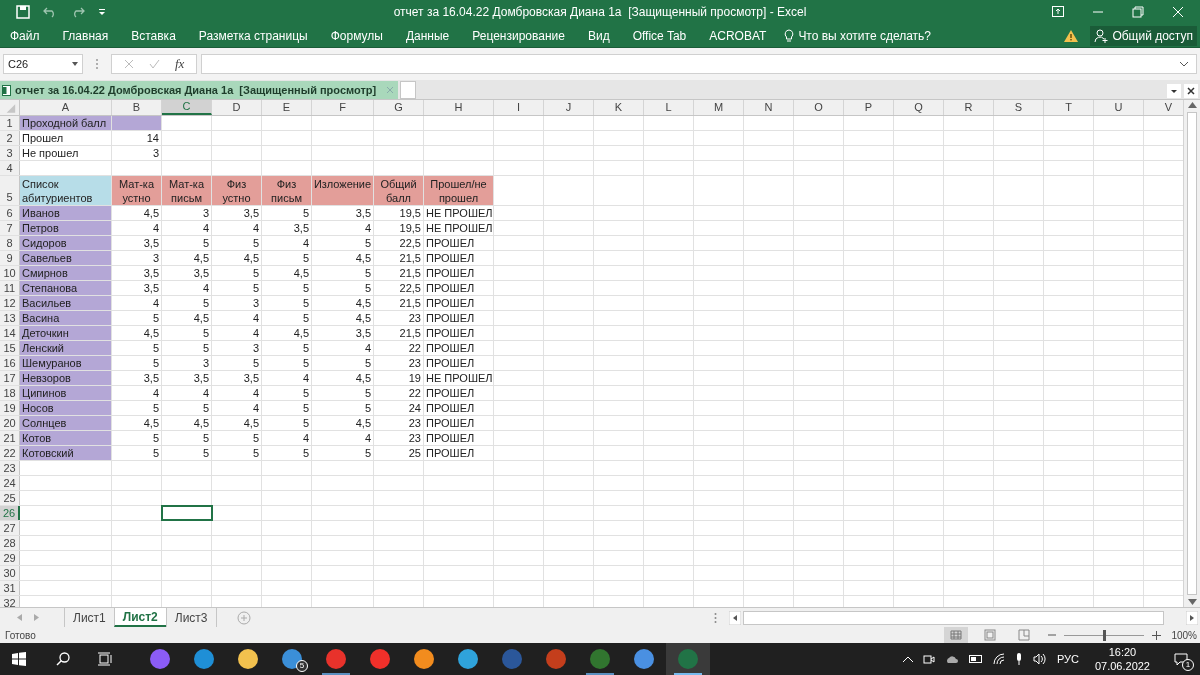 The image size is (1200, 675). What do you see at coordinates (153, 35) in the screenshot?
I see `ribbon-tab: Вставка` at bounding box center [153, 35].